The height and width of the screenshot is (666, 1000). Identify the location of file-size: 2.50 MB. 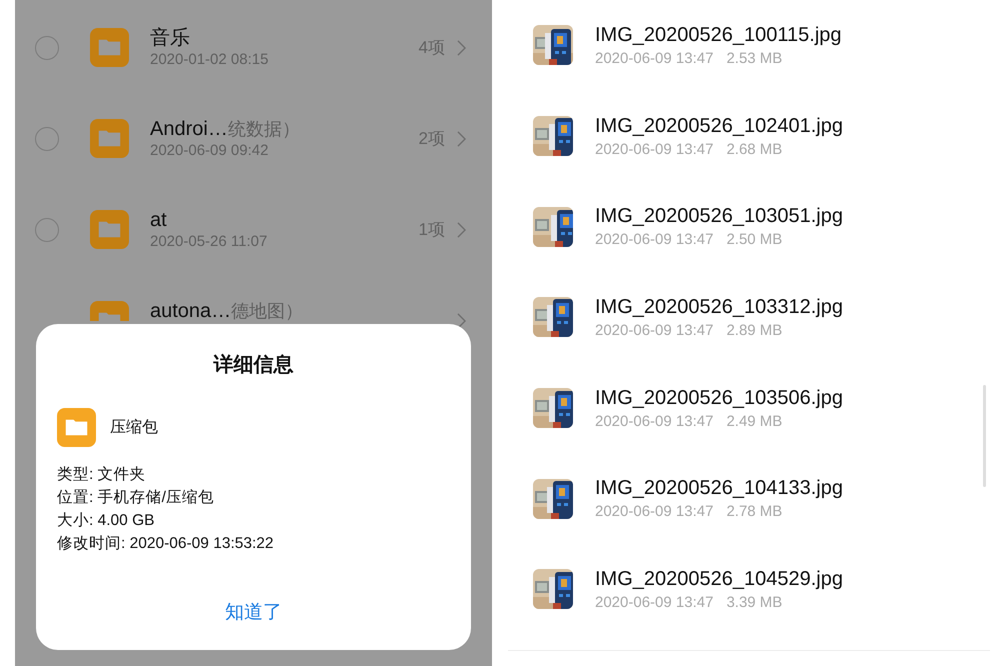
(754, 239).